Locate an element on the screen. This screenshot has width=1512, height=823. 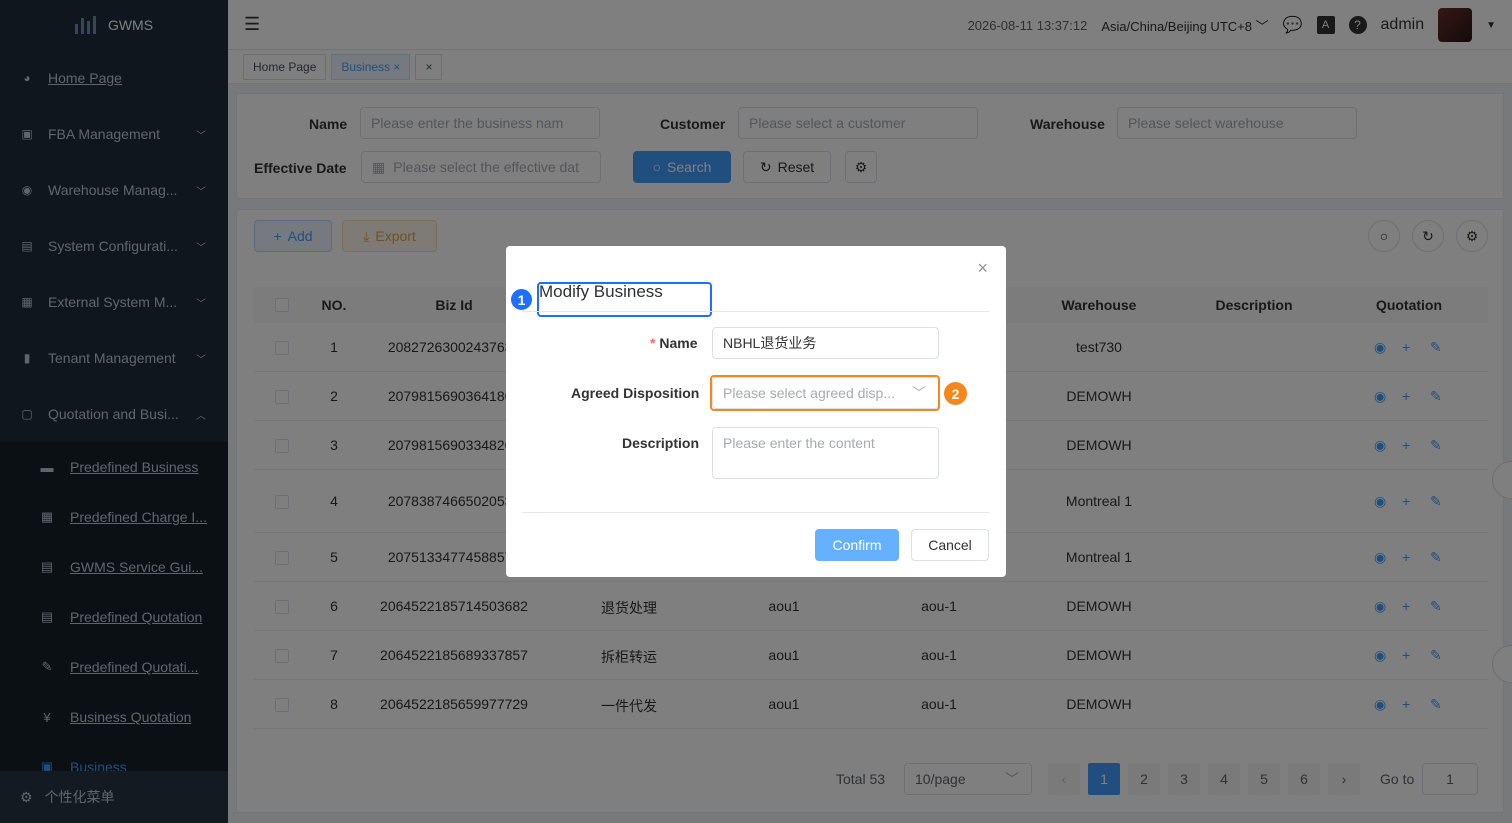
cancel-button: Cancel is located at coordinates (950, 545).